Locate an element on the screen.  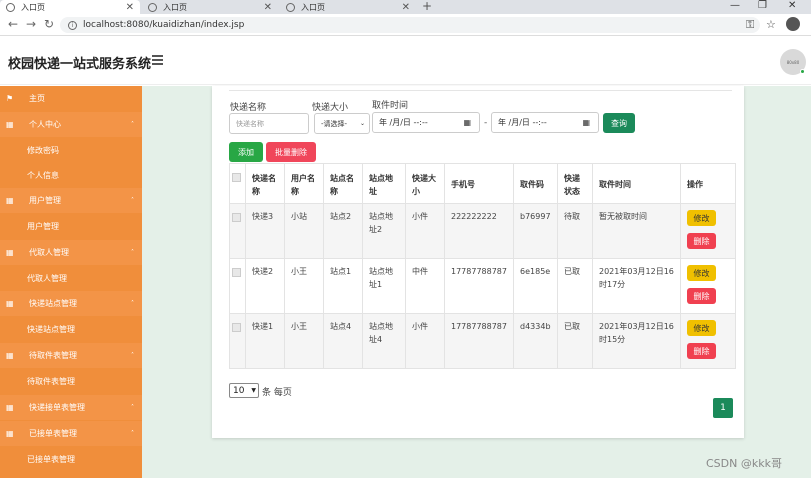
sidebar-item-label: 快递站点管理 is located at coordinates (51, 329).